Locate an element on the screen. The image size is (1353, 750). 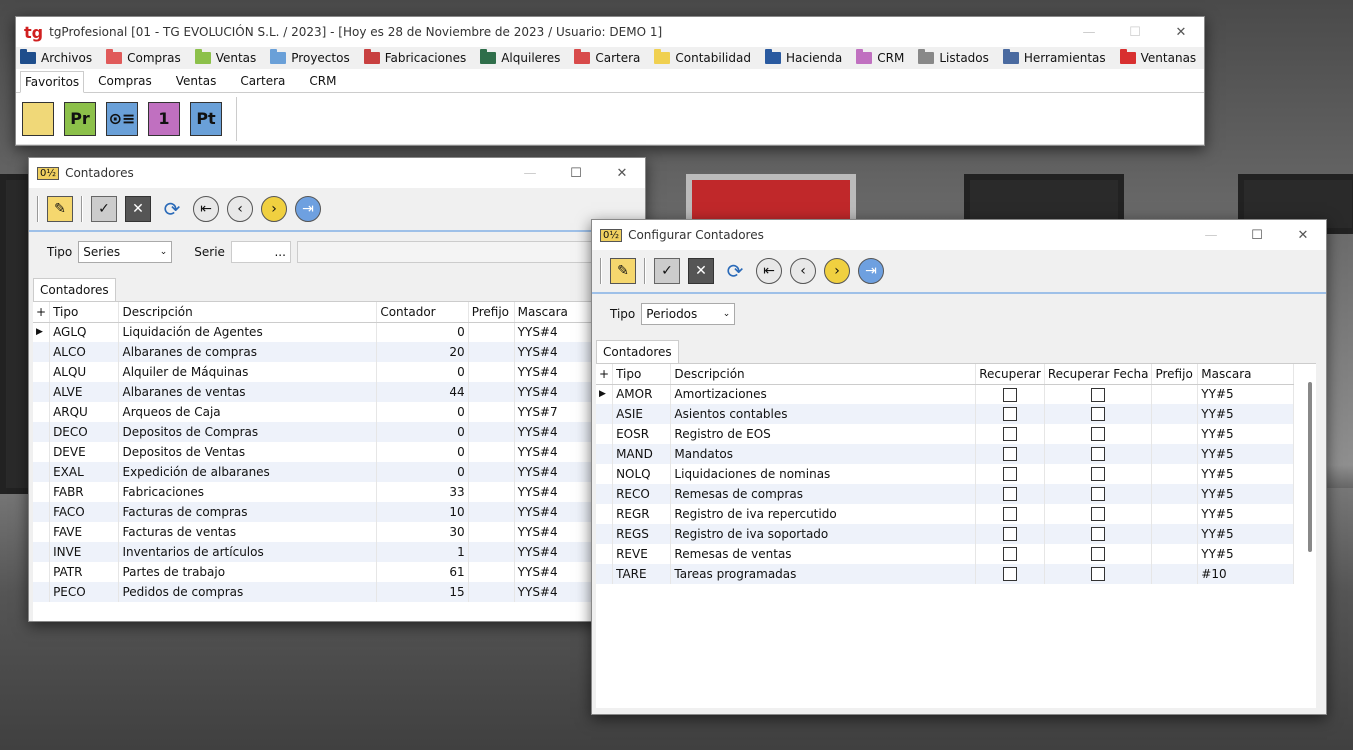
edit-icon: ✎ is located at coordinates (60, 209).